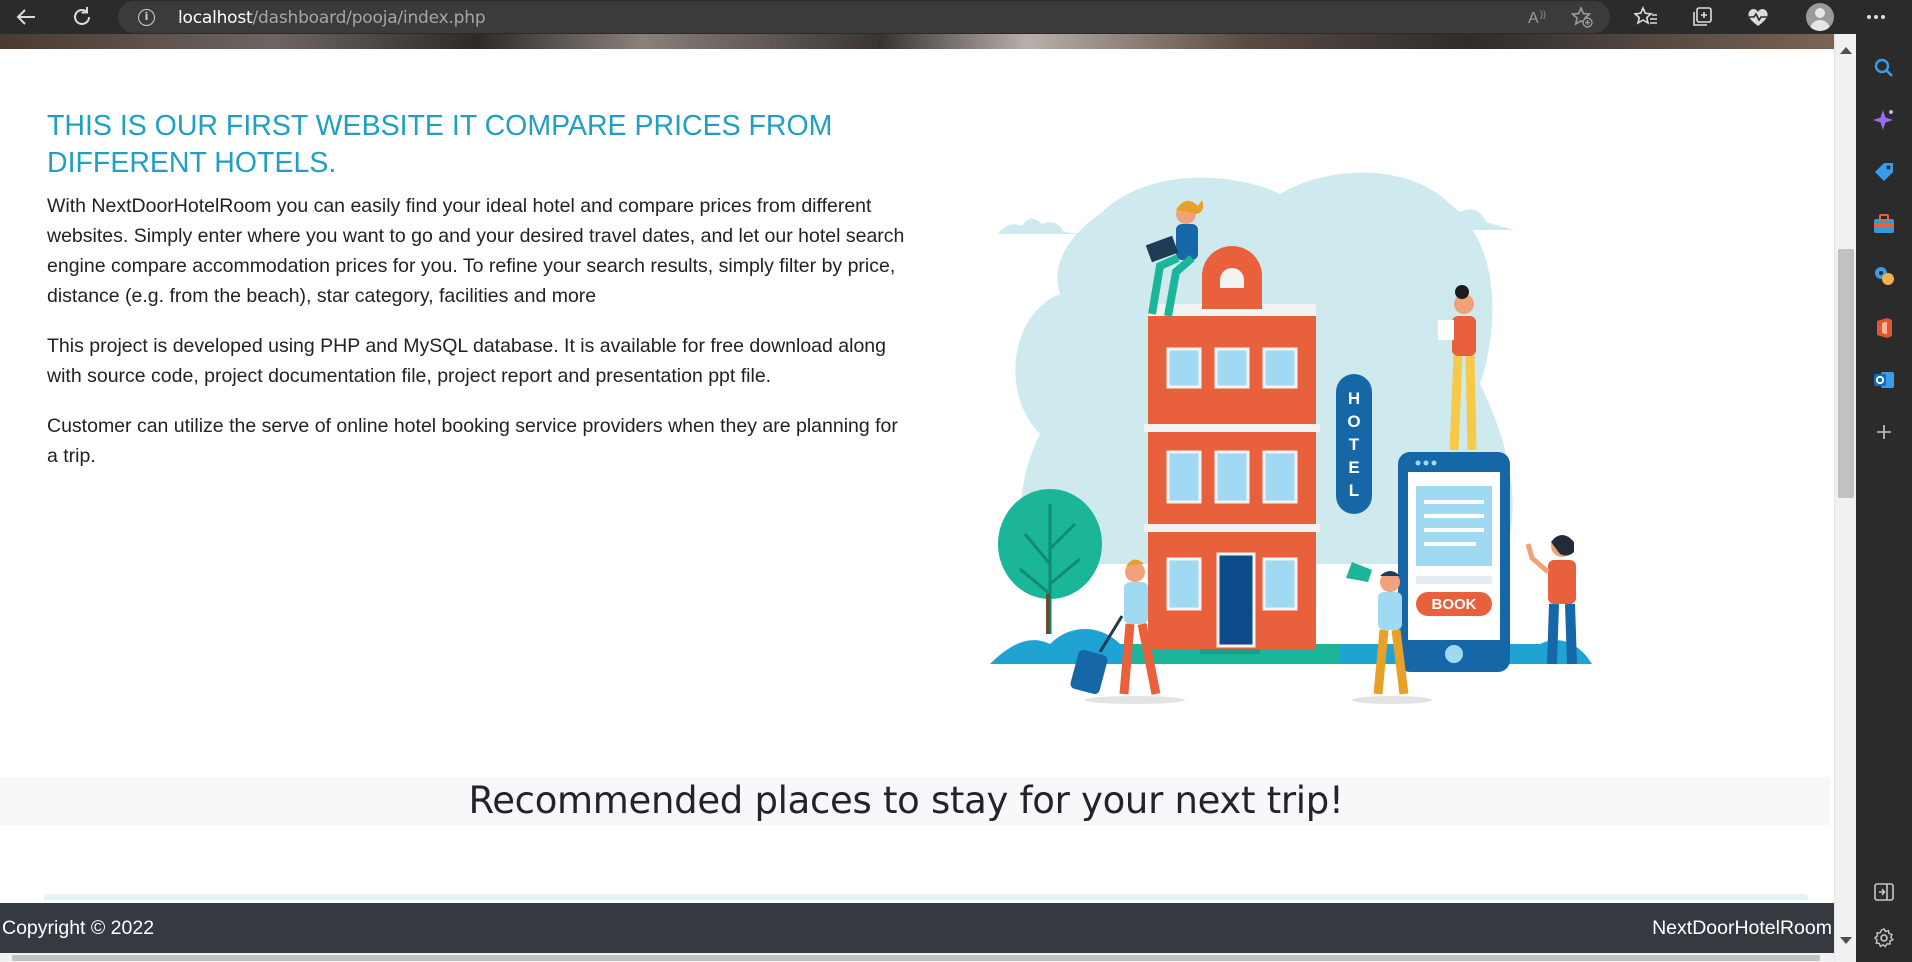  What do you see at coordinates (78, 928) in the screenshot?
I see `footer-copyright: Copyright © 2022` at bounding box center [78, 928].